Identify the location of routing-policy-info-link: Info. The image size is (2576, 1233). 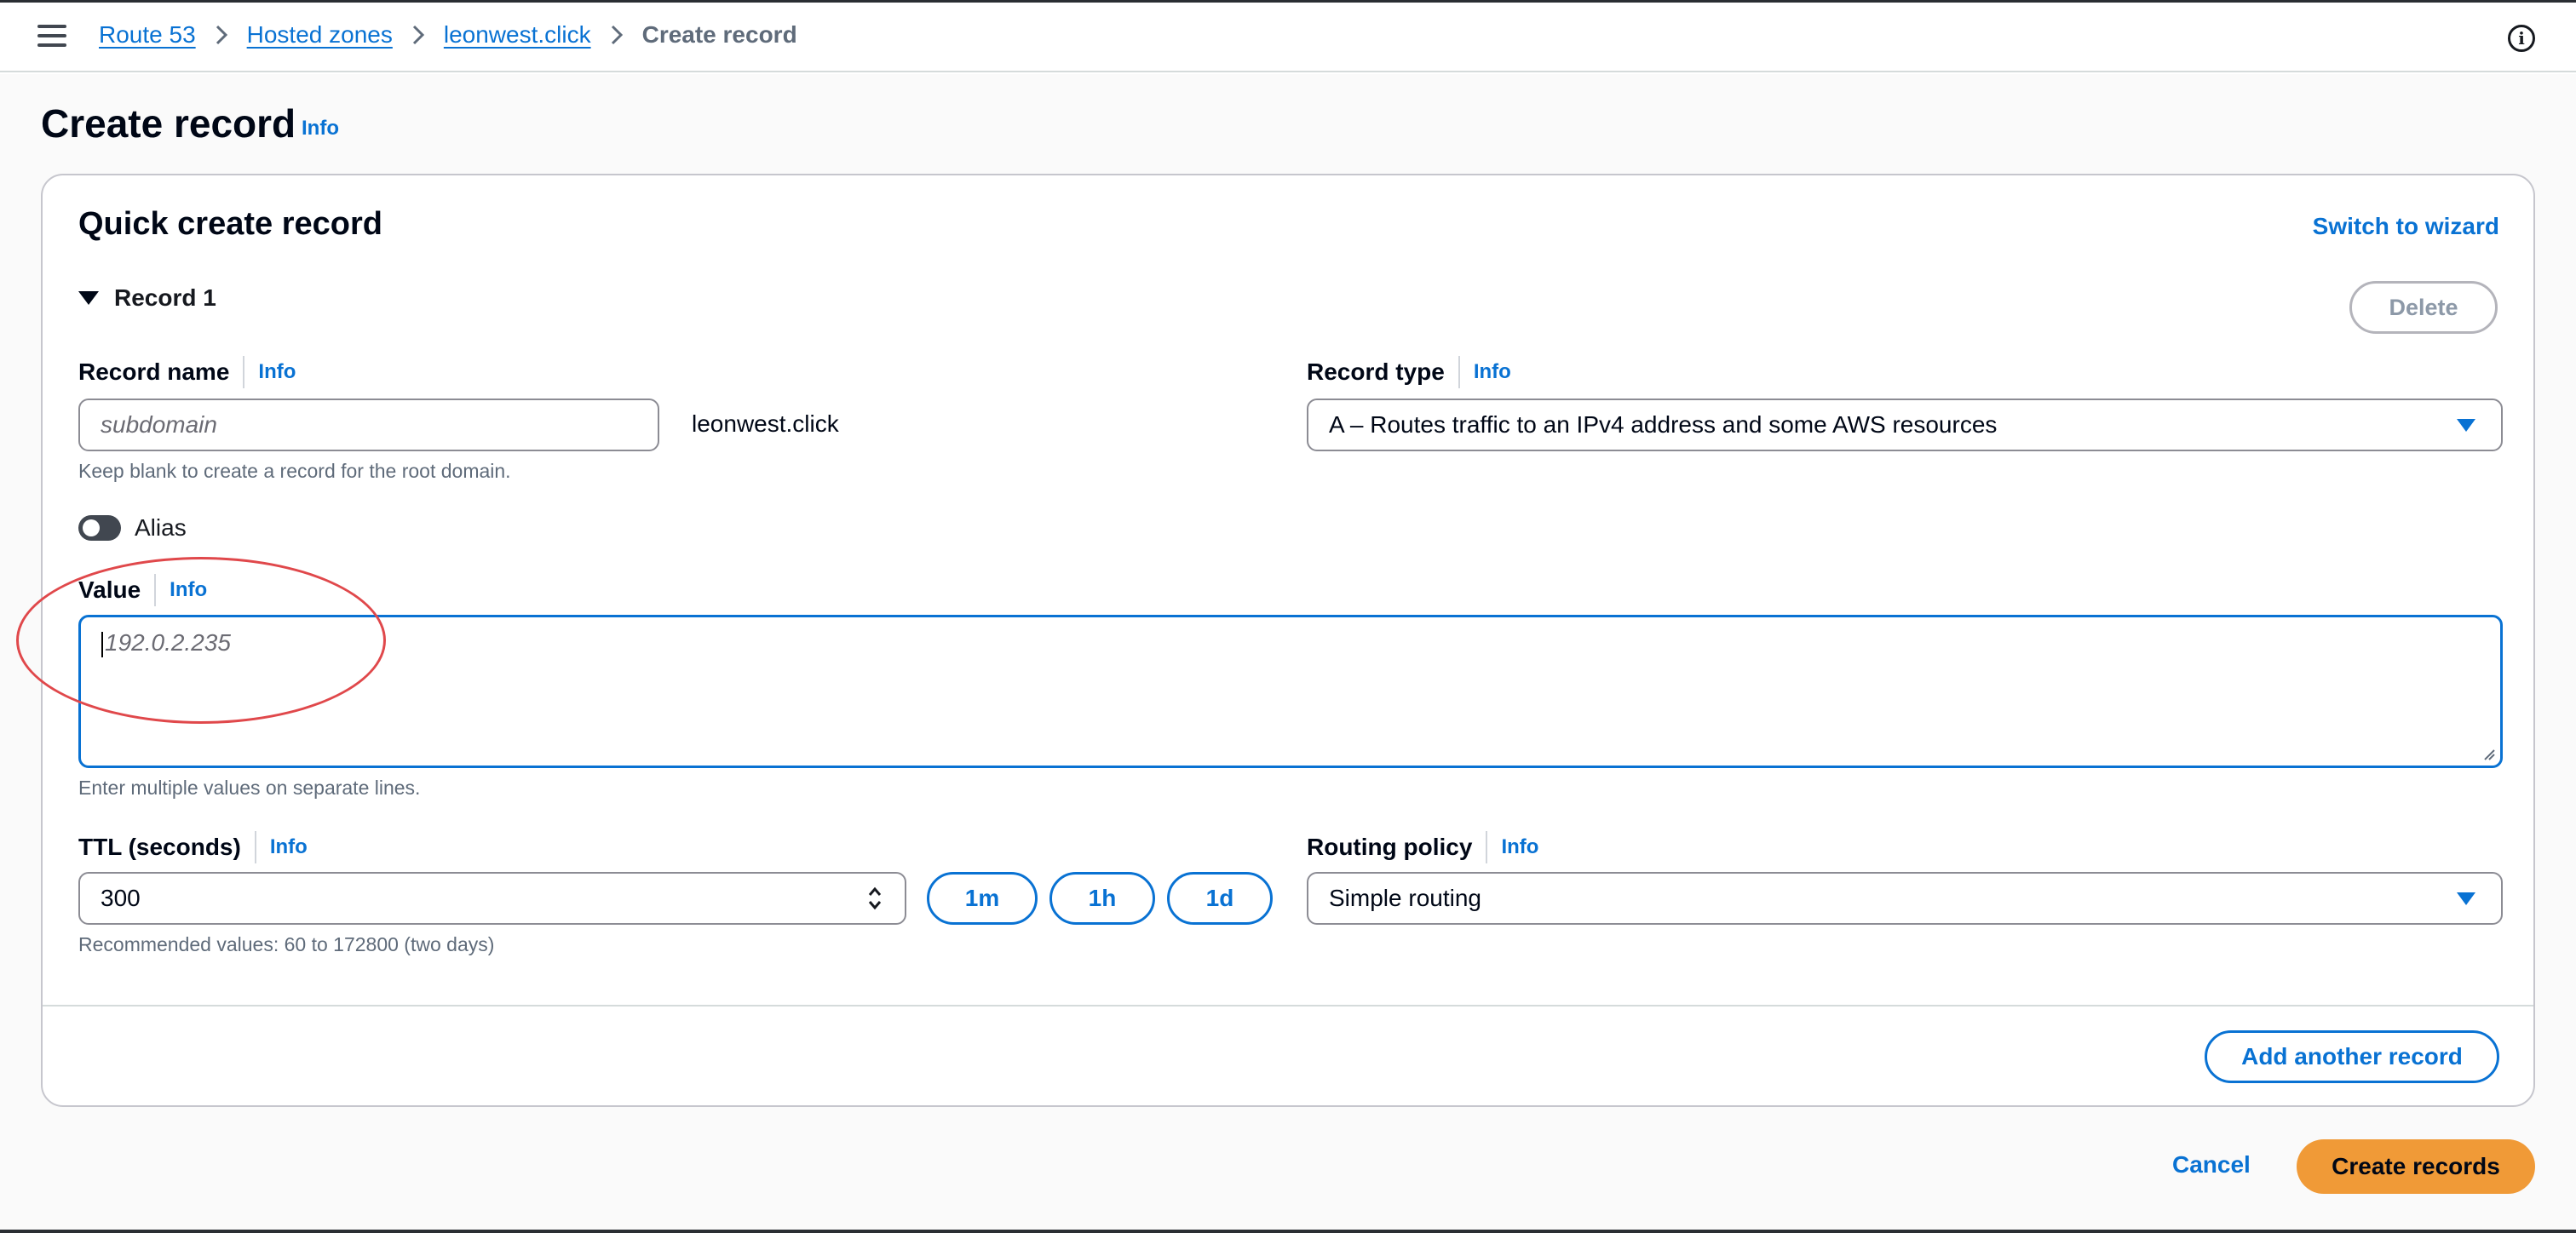
(1519, 847).